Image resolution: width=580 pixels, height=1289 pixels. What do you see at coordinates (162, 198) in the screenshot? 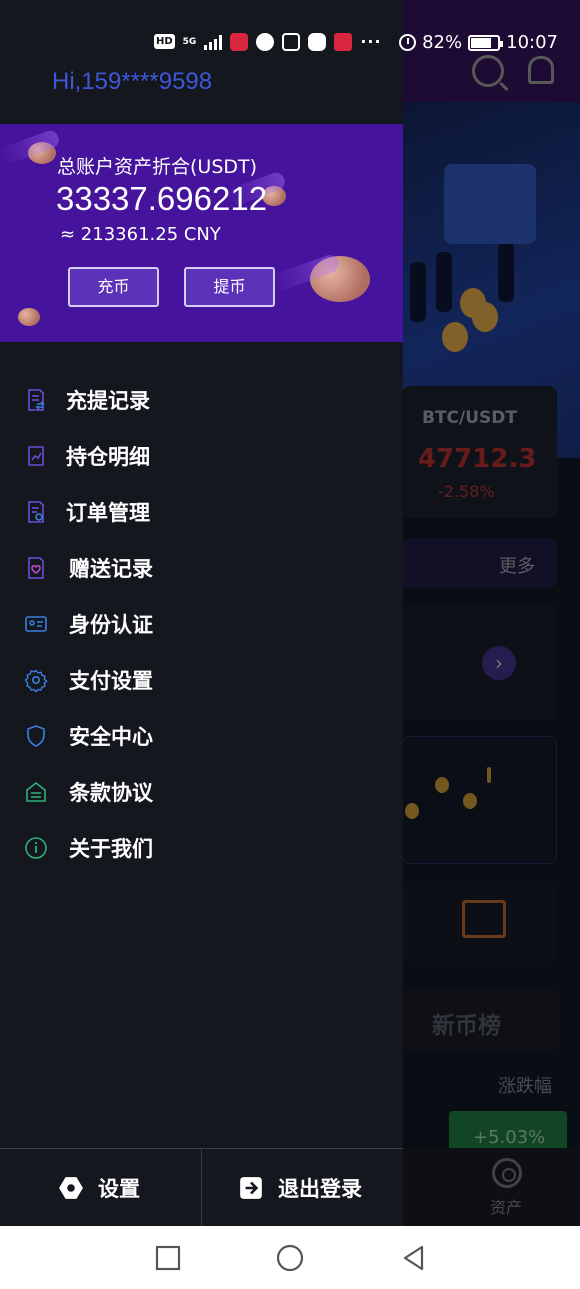
I see `total-assets-usdt: 33337.696212` at bounding box center [162, 198].